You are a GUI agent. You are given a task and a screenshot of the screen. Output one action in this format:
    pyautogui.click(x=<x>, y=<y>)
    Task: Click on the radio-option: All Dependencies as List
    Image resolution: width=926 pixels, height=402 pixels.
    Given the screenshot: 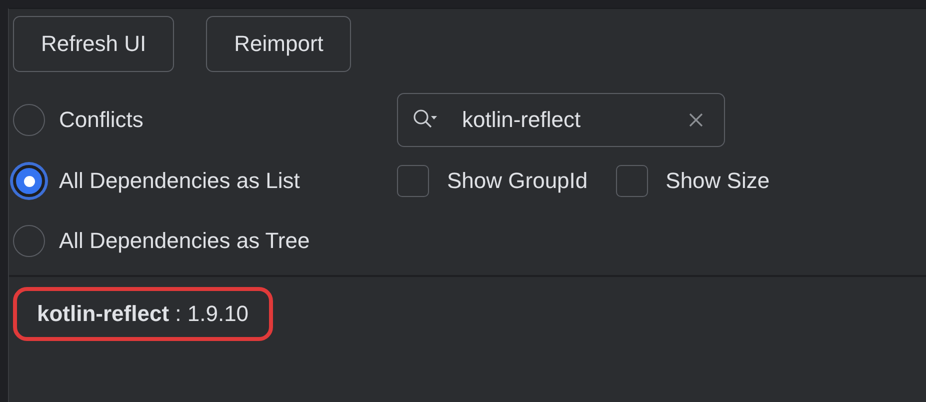 What is the action you would take?
    pyautogui.click(x=205, y=181)
    